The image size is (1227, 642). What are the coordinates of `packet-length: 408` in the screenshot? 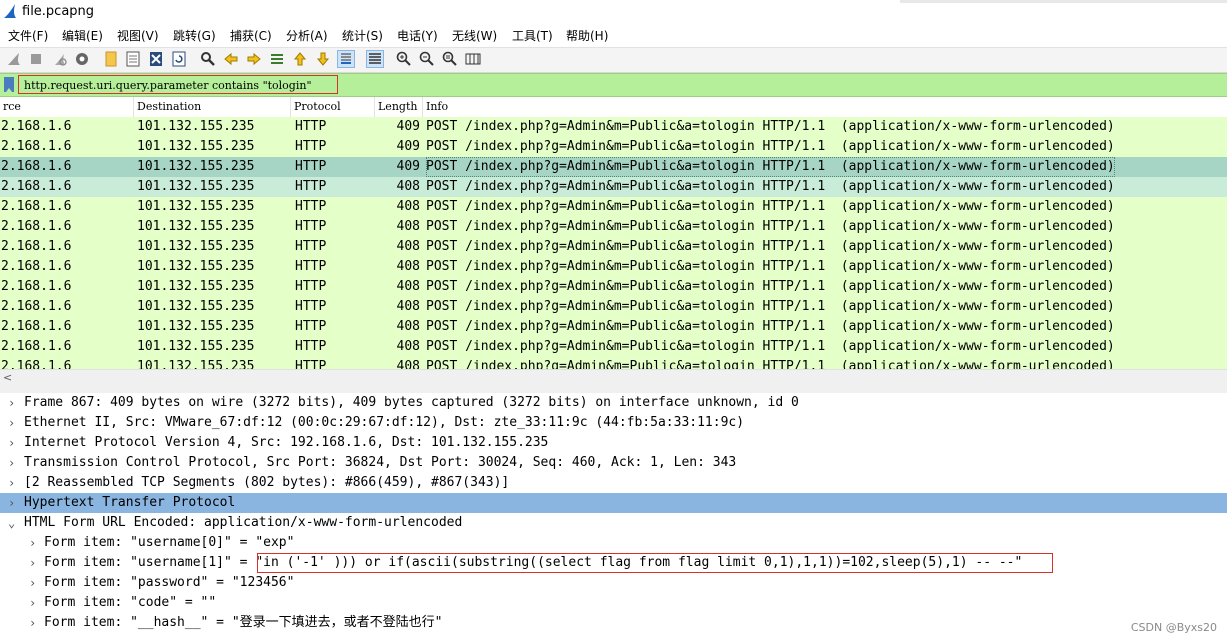 It's located at (408, 306).